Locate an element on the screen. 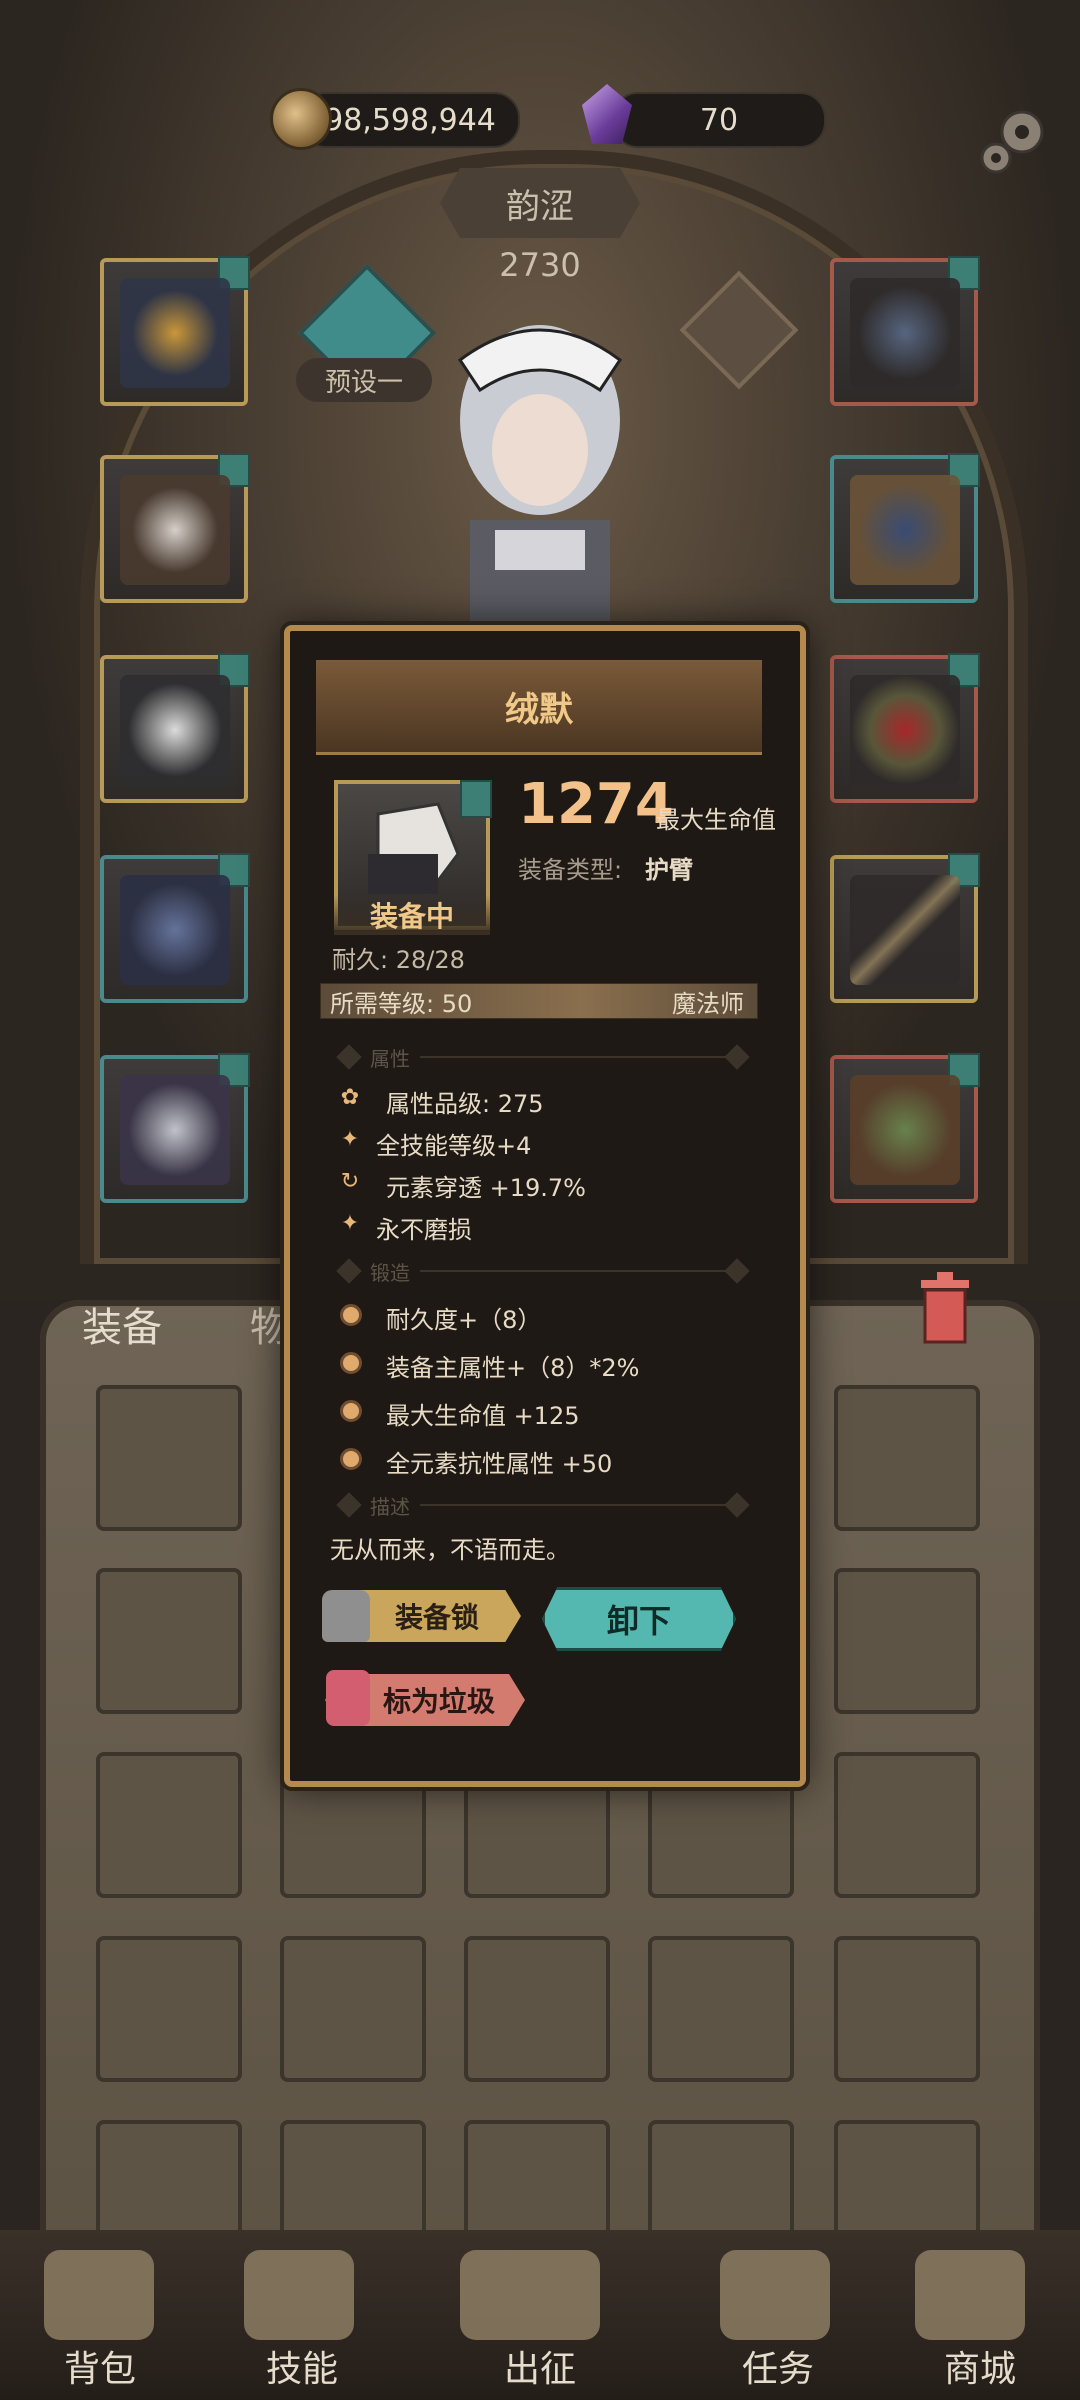 This screenshot has width=1080, height=2400. shop-crest-icon is located at coordinates (970, 2295).